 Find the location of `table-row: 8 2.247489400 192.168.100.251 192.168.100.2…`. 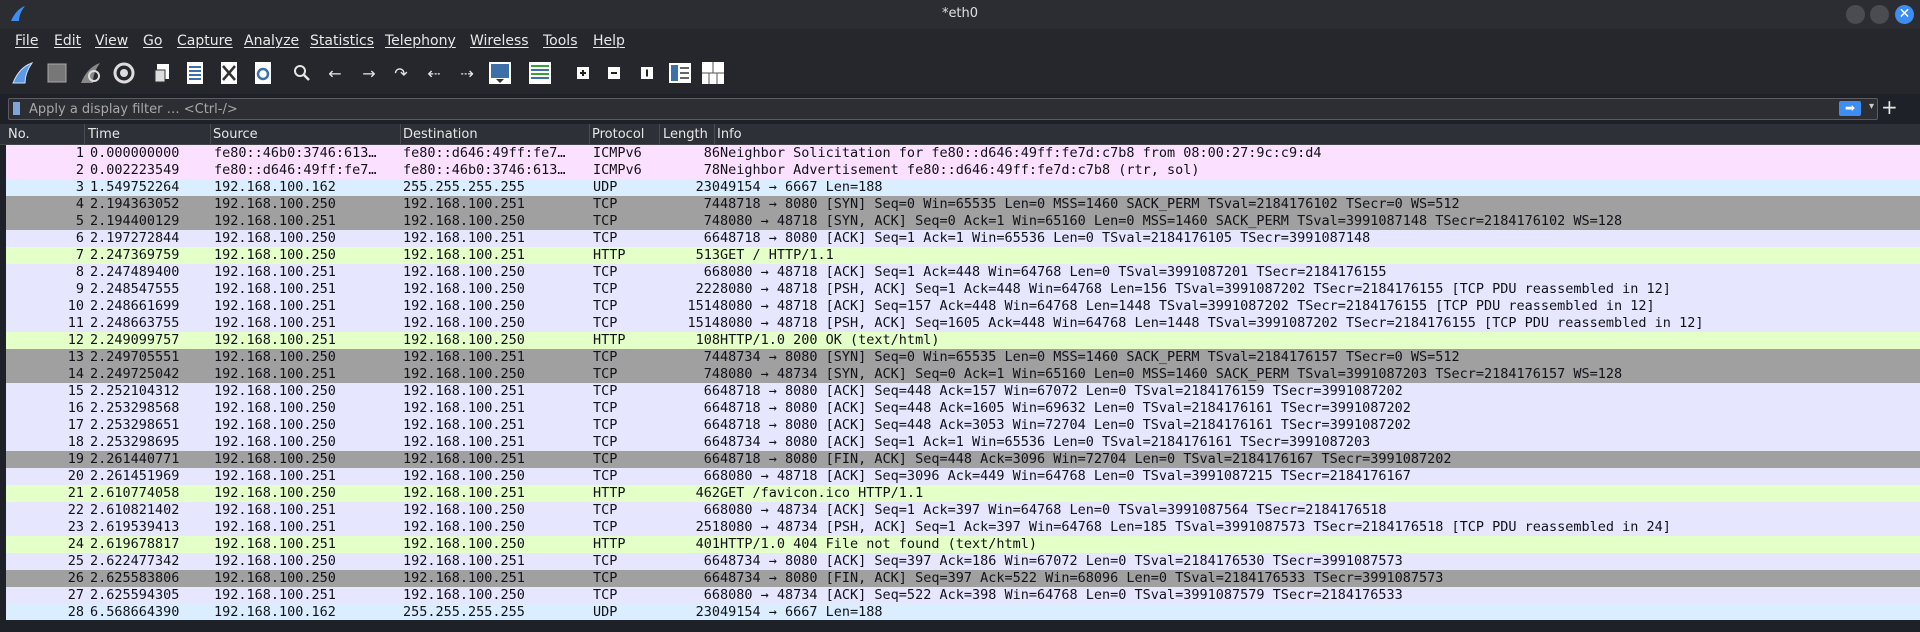

table-row: 8 2.247489400 192.168.100.251 192.168.100.2… is located at coordinates (963, 272).